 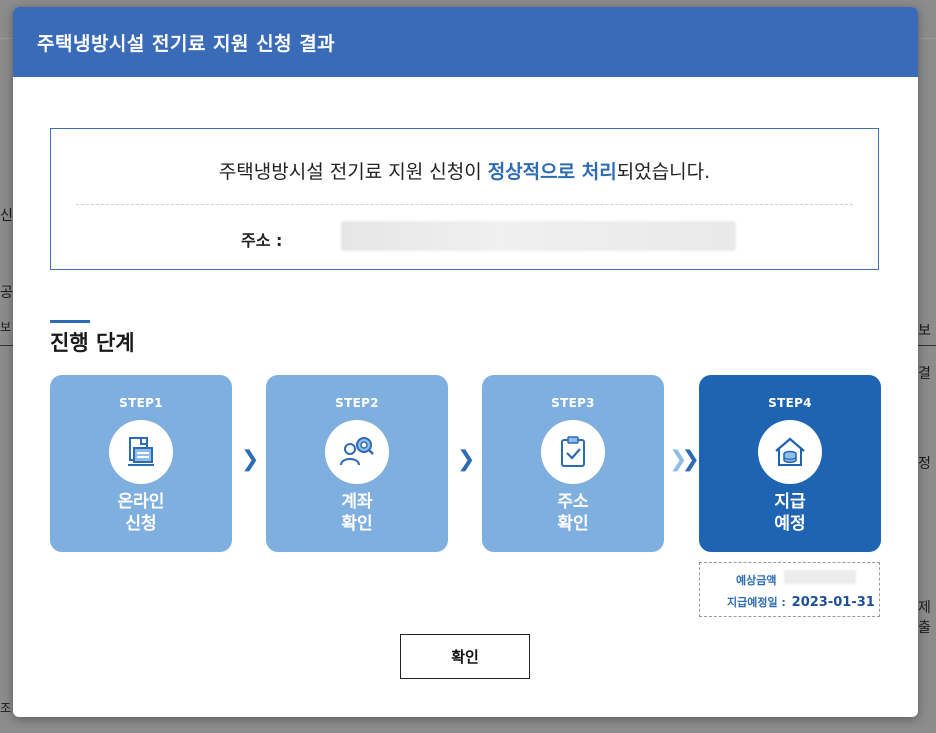 What do you see at coordinates (70, 321) in the screenshot?
I see `section-title-accent` at bounding box center [70, 321].